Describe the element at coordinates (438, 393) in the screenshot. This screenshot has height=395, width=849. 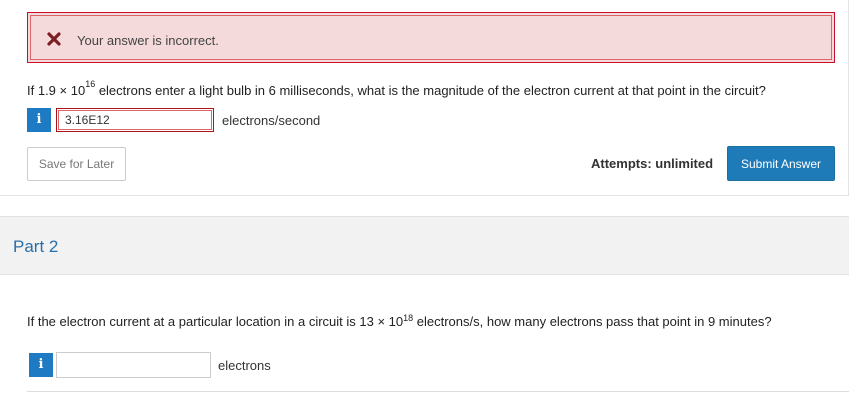
I see `divider` at that location.